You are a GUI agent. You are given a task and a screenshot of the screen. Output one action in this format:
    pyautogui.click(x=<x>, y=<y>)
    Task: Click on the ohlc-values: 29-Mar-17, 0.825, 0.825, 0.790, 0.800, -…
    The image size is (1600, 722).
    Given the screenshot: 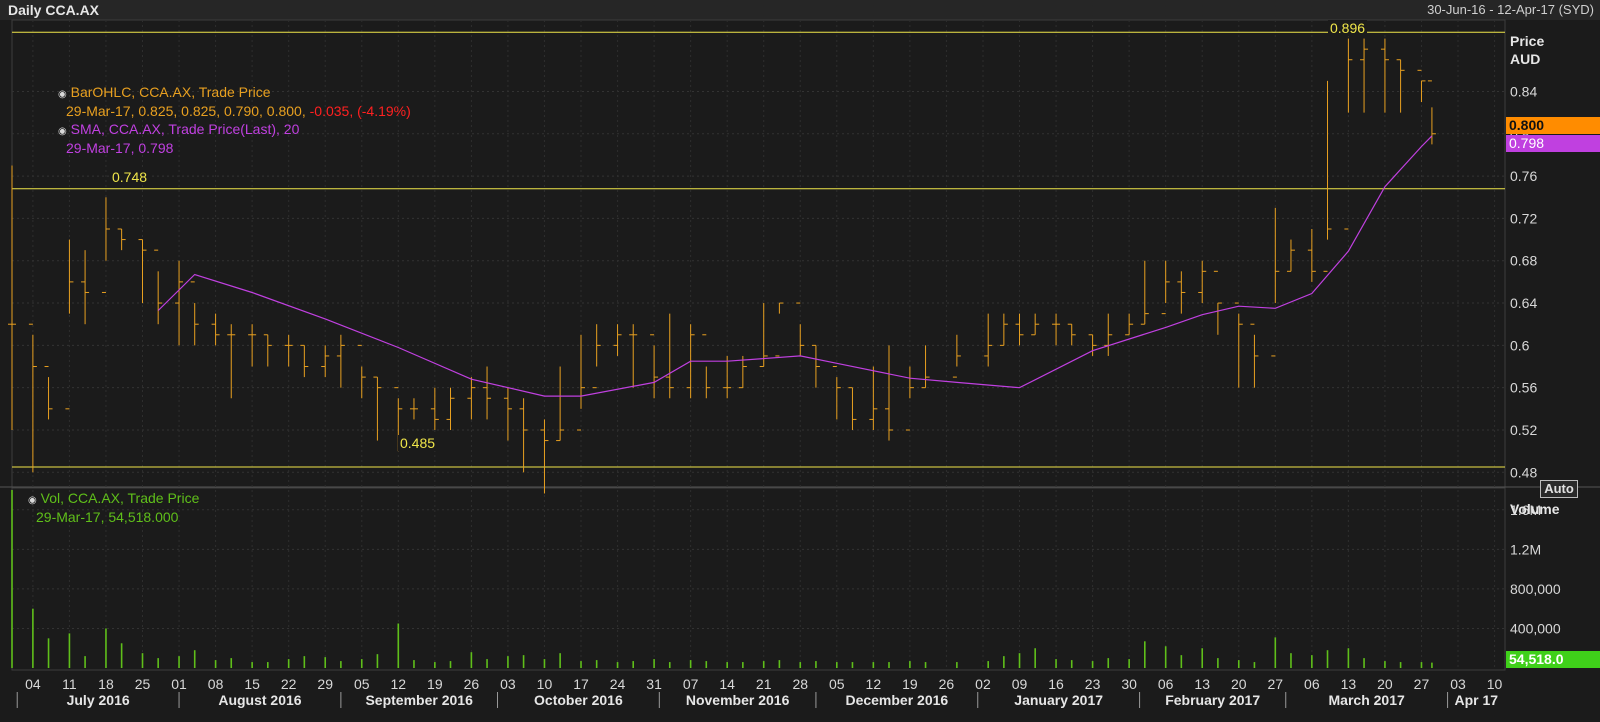 What is the action you would take?
    pyautogui.click(x=238, y=111)
    